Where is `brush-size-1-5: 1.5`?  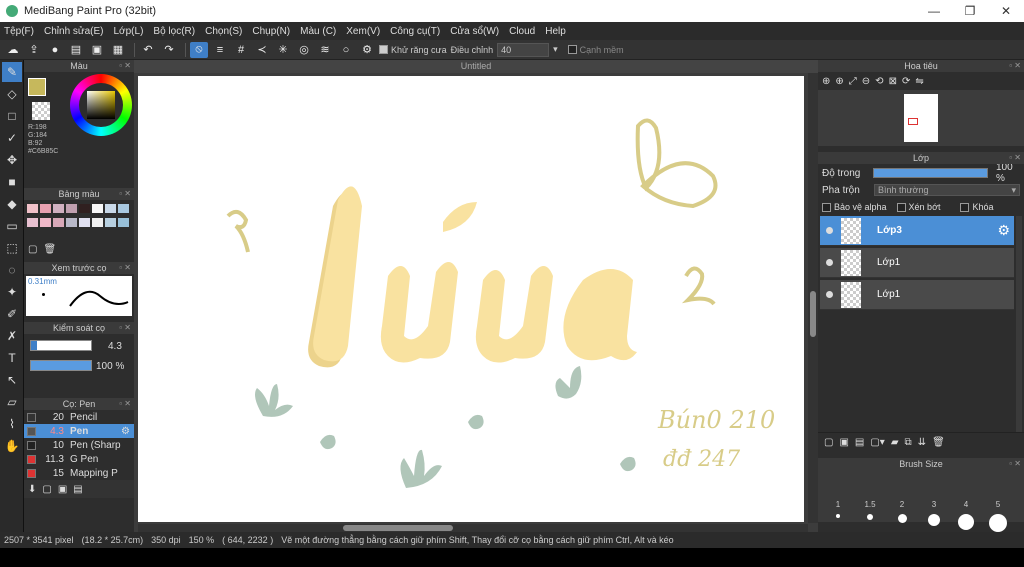
brush-size-1-5: 1.5 is located at coordinates (870, 504).